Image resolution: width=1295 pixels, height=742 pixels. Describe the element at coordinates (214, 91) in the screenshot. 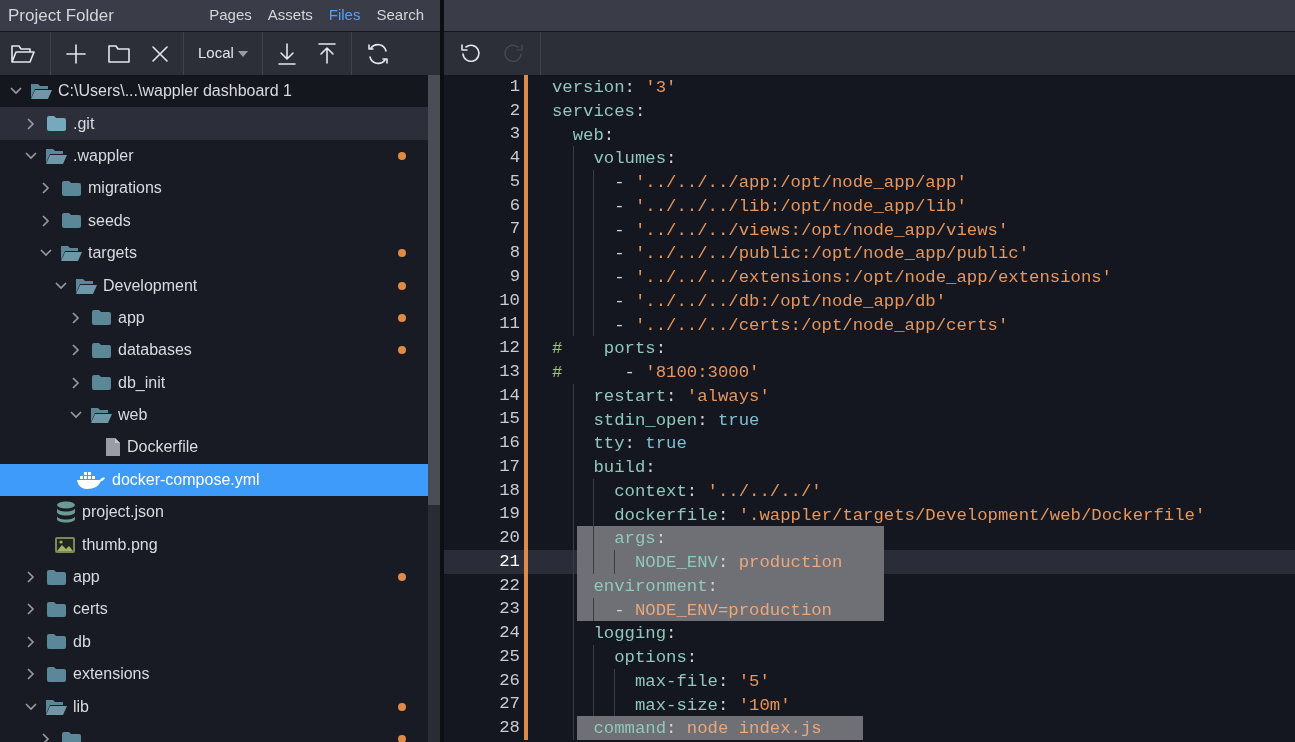

I see `tree-item: C:\Users\...\wappler dashboard 1` at that location.